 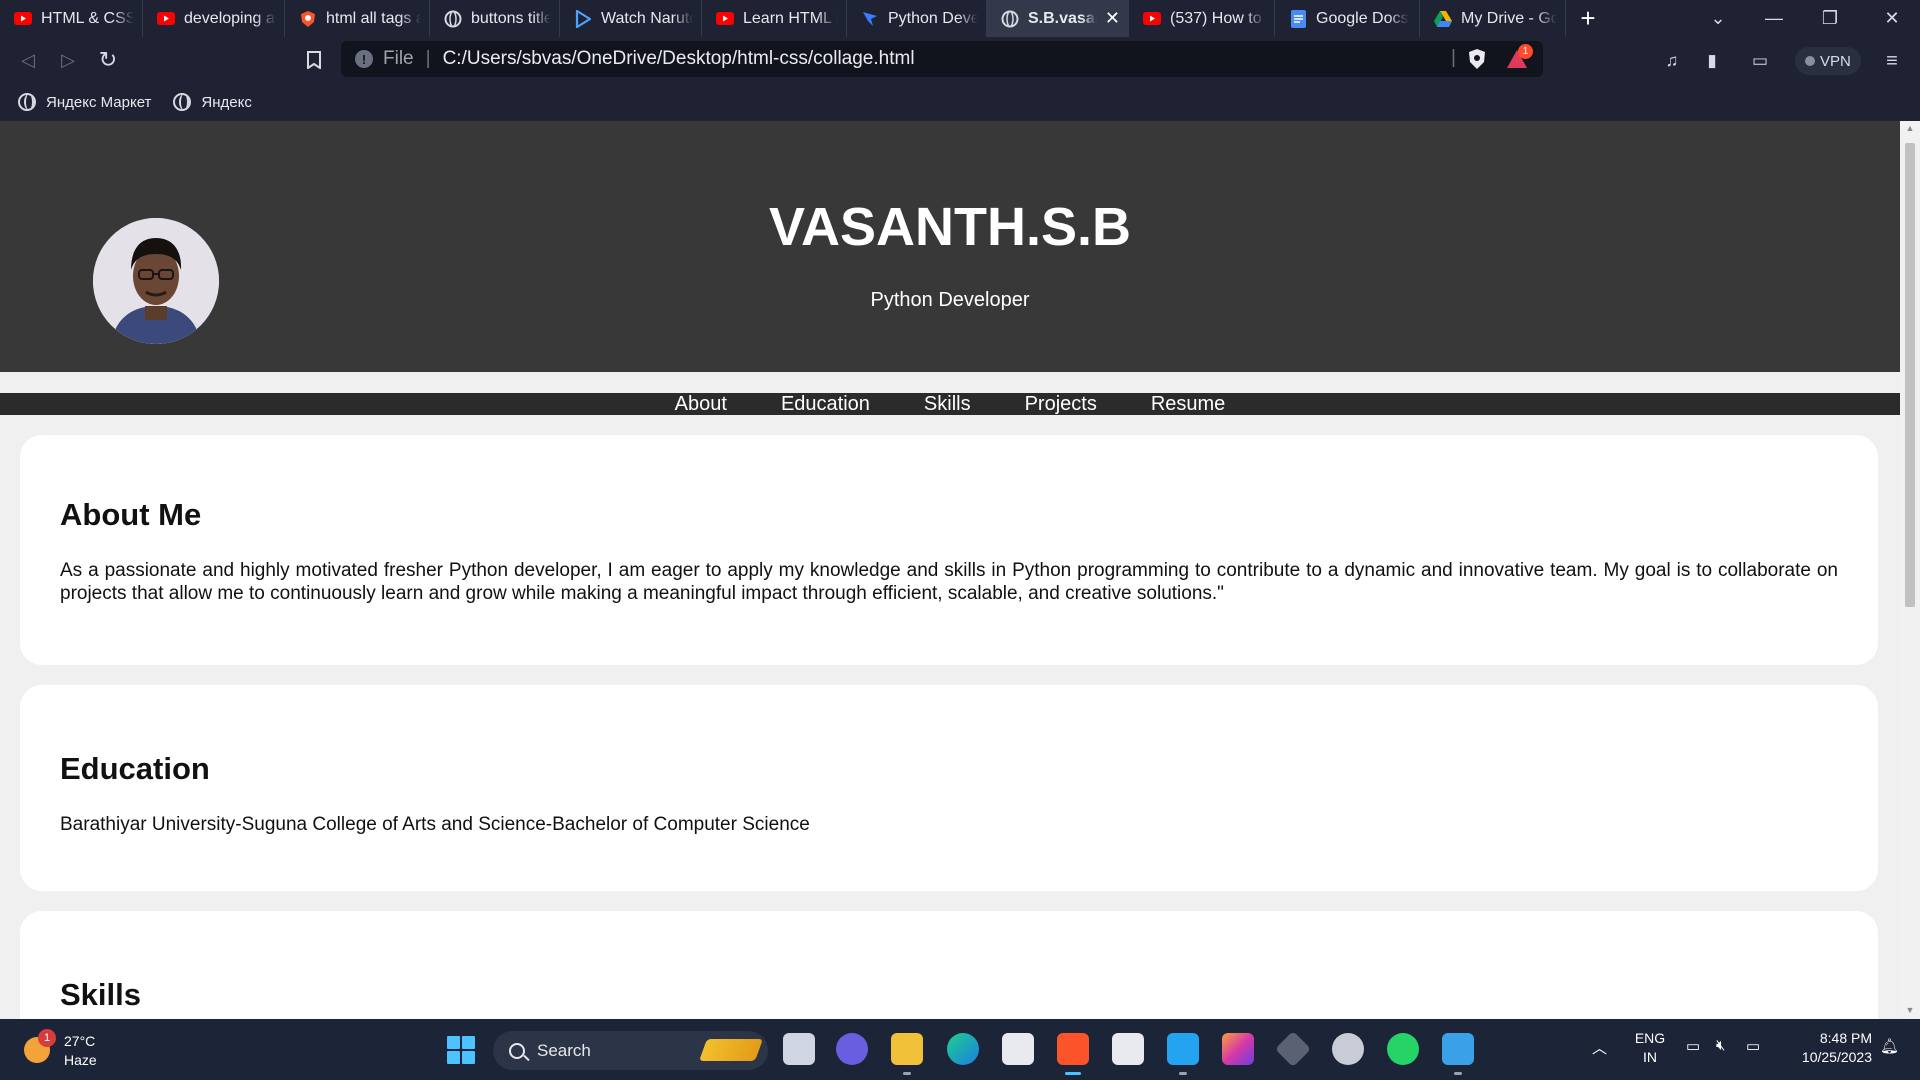 What do you see at coordinates (1718, 18) in the screenshot?
I see `tab-search-chevron-icon: ⌄` at bounding box center [1718, 18].